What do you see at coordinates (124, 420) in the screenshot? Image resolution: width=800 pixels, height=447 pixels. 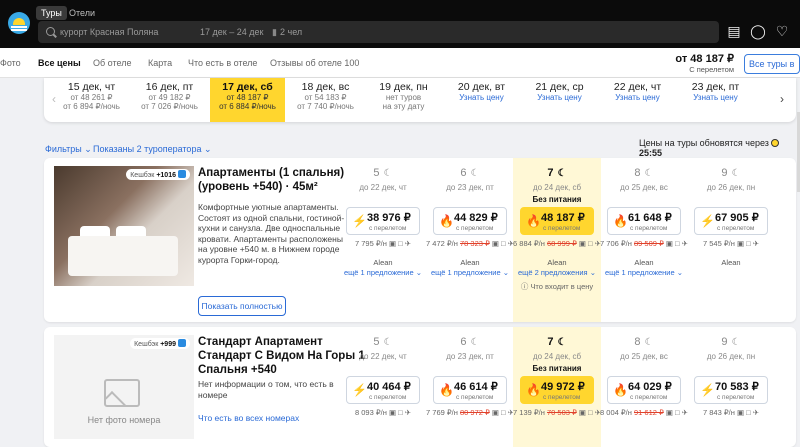 I see `no-photo-text: Нет фото номера` at bounding box center [124, 420].